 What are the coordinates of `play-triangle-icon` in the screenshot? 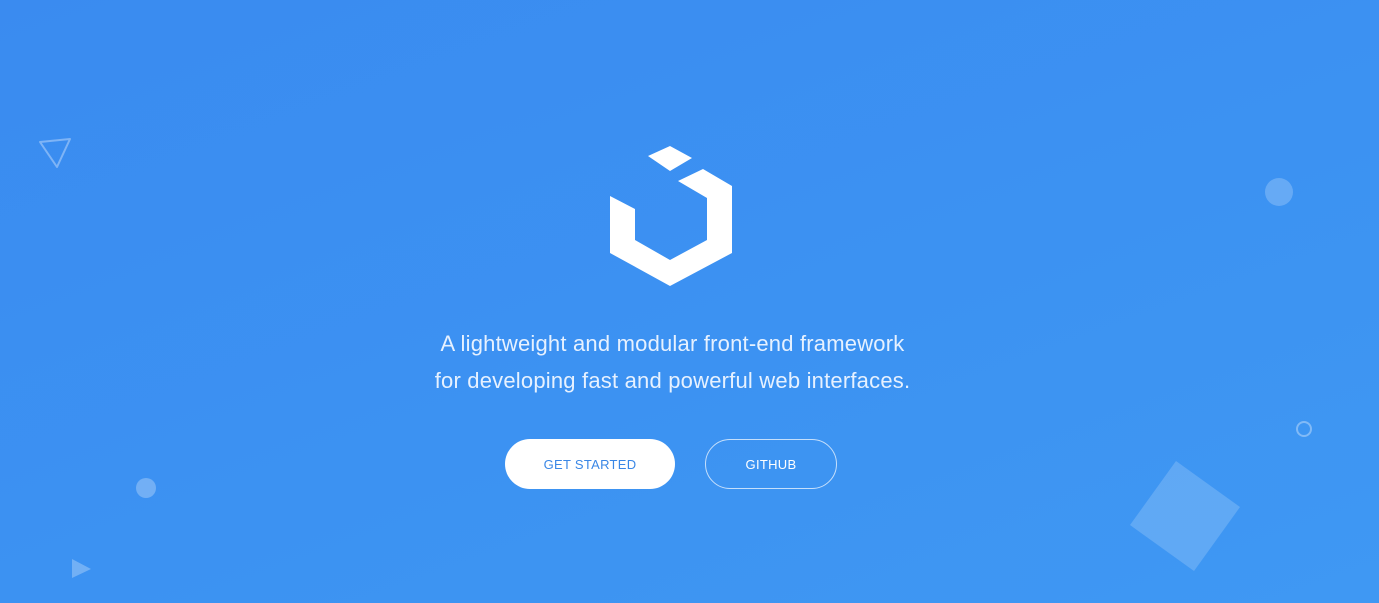 It's located at (81, 568).